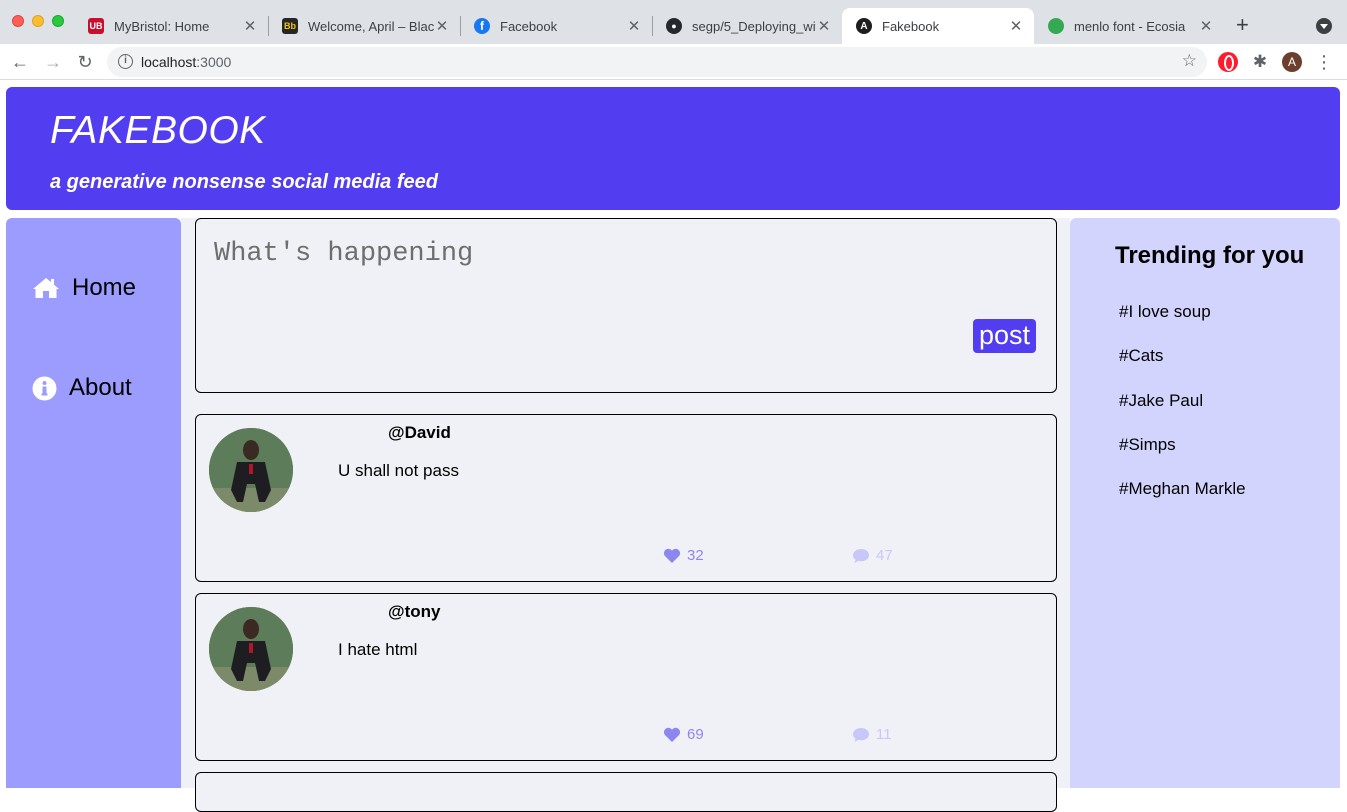 Image resolution: width=1347 pixels, height=812 pixels. I want to click on ecosia-icon, so click(1056, 26).